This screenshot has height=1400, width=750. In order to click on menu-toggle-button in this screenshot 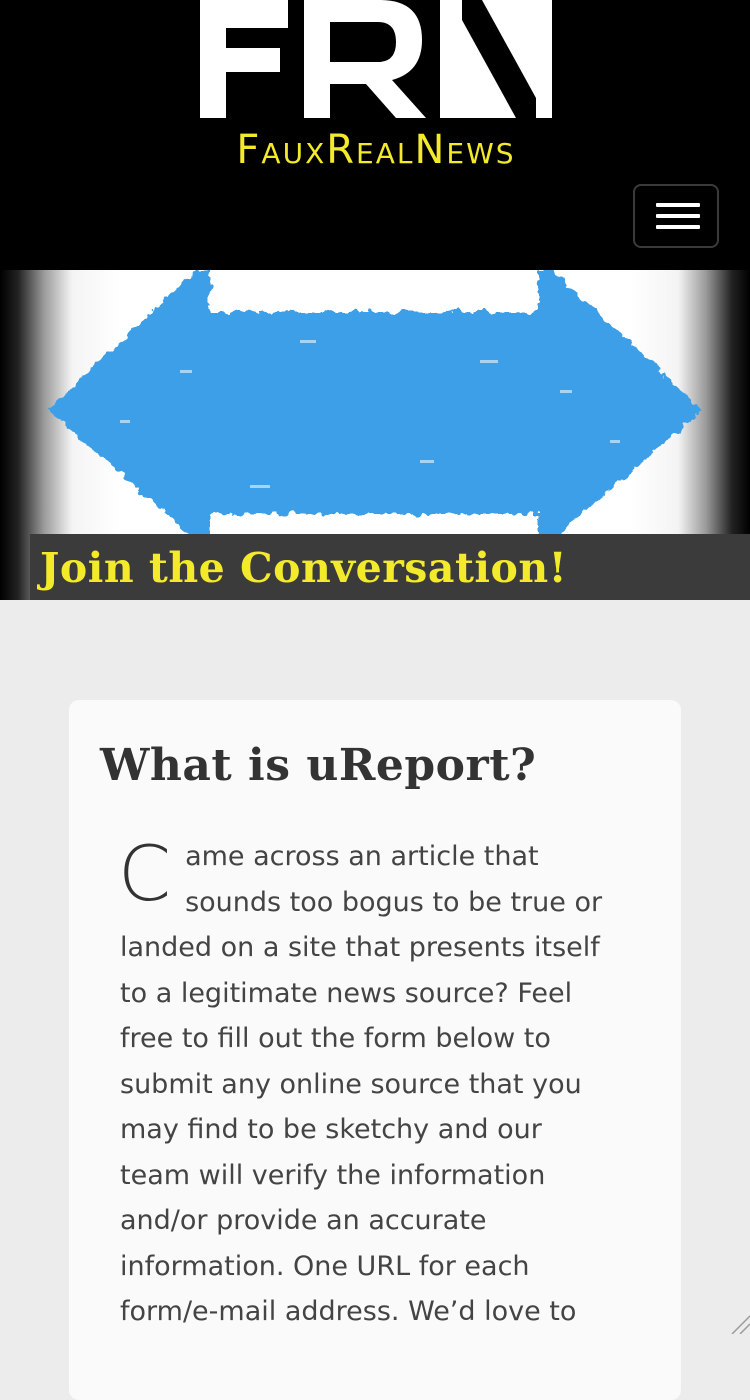, I will do `click(676, 216)`.